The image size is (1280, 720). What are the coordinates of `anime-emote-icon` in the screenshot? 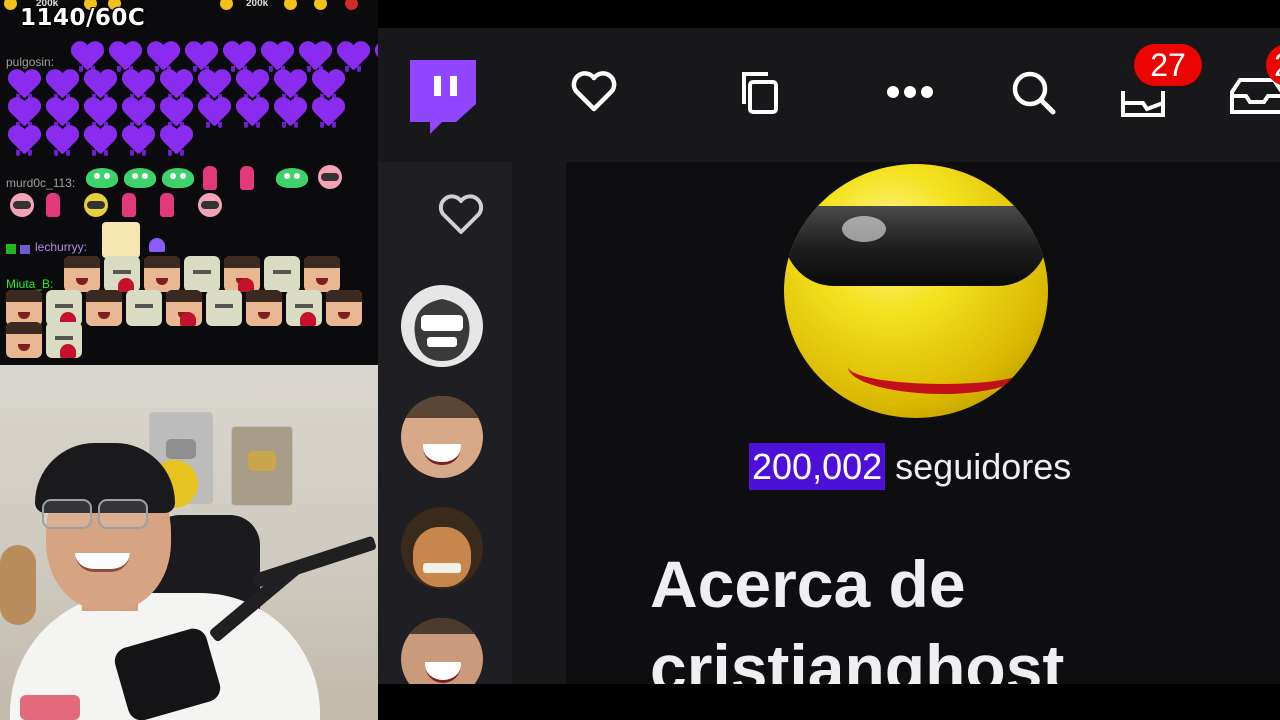 It's located at (121, 240).